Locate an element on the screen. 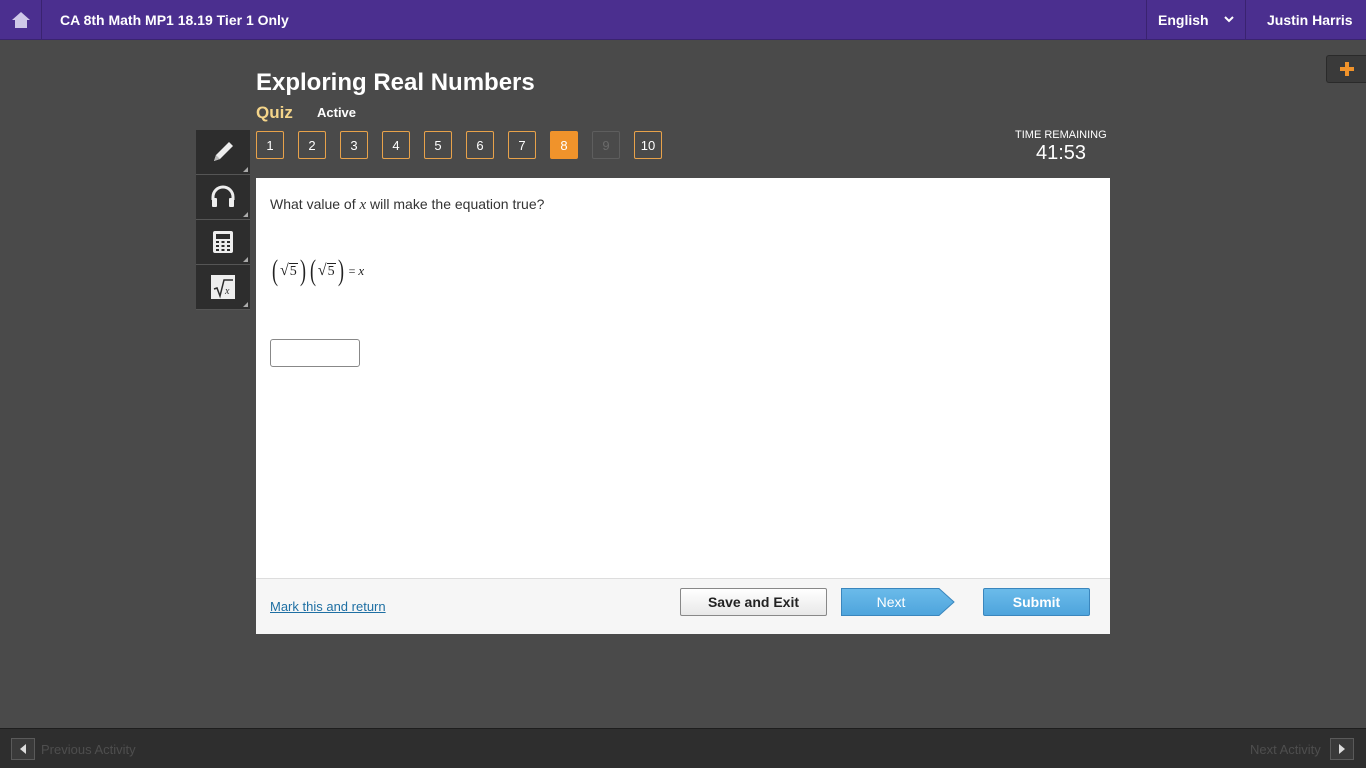 The height and width of the screenshot is (768, 1366). equals-sign: = is located at coordinates (352, 271).